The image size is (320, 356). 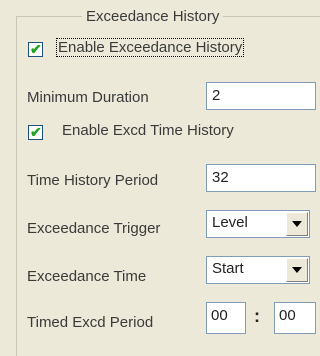 What do you see at coordinates (93, 180) in the screenshot?
I see `time-history-period-label: Time History Period` at bounding box center [93, 180].